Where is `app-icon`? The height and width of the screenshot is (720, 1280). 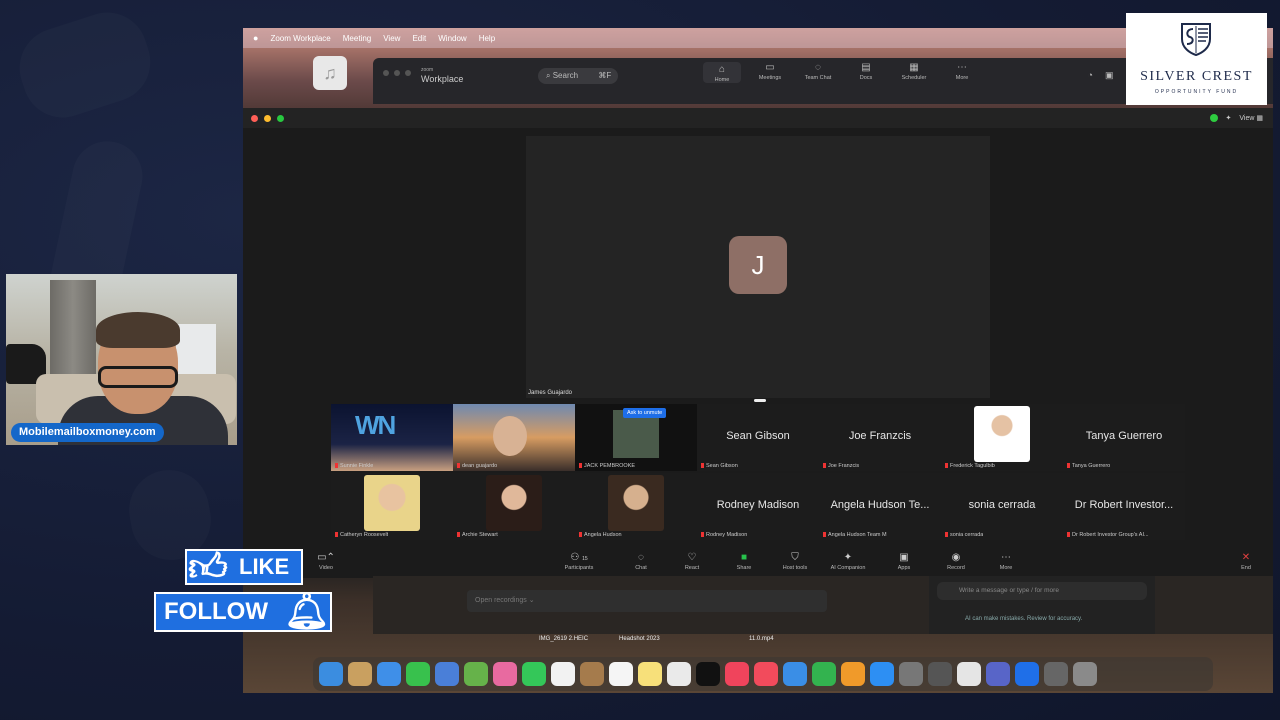
app-icon is located at coordinates (998, 674).